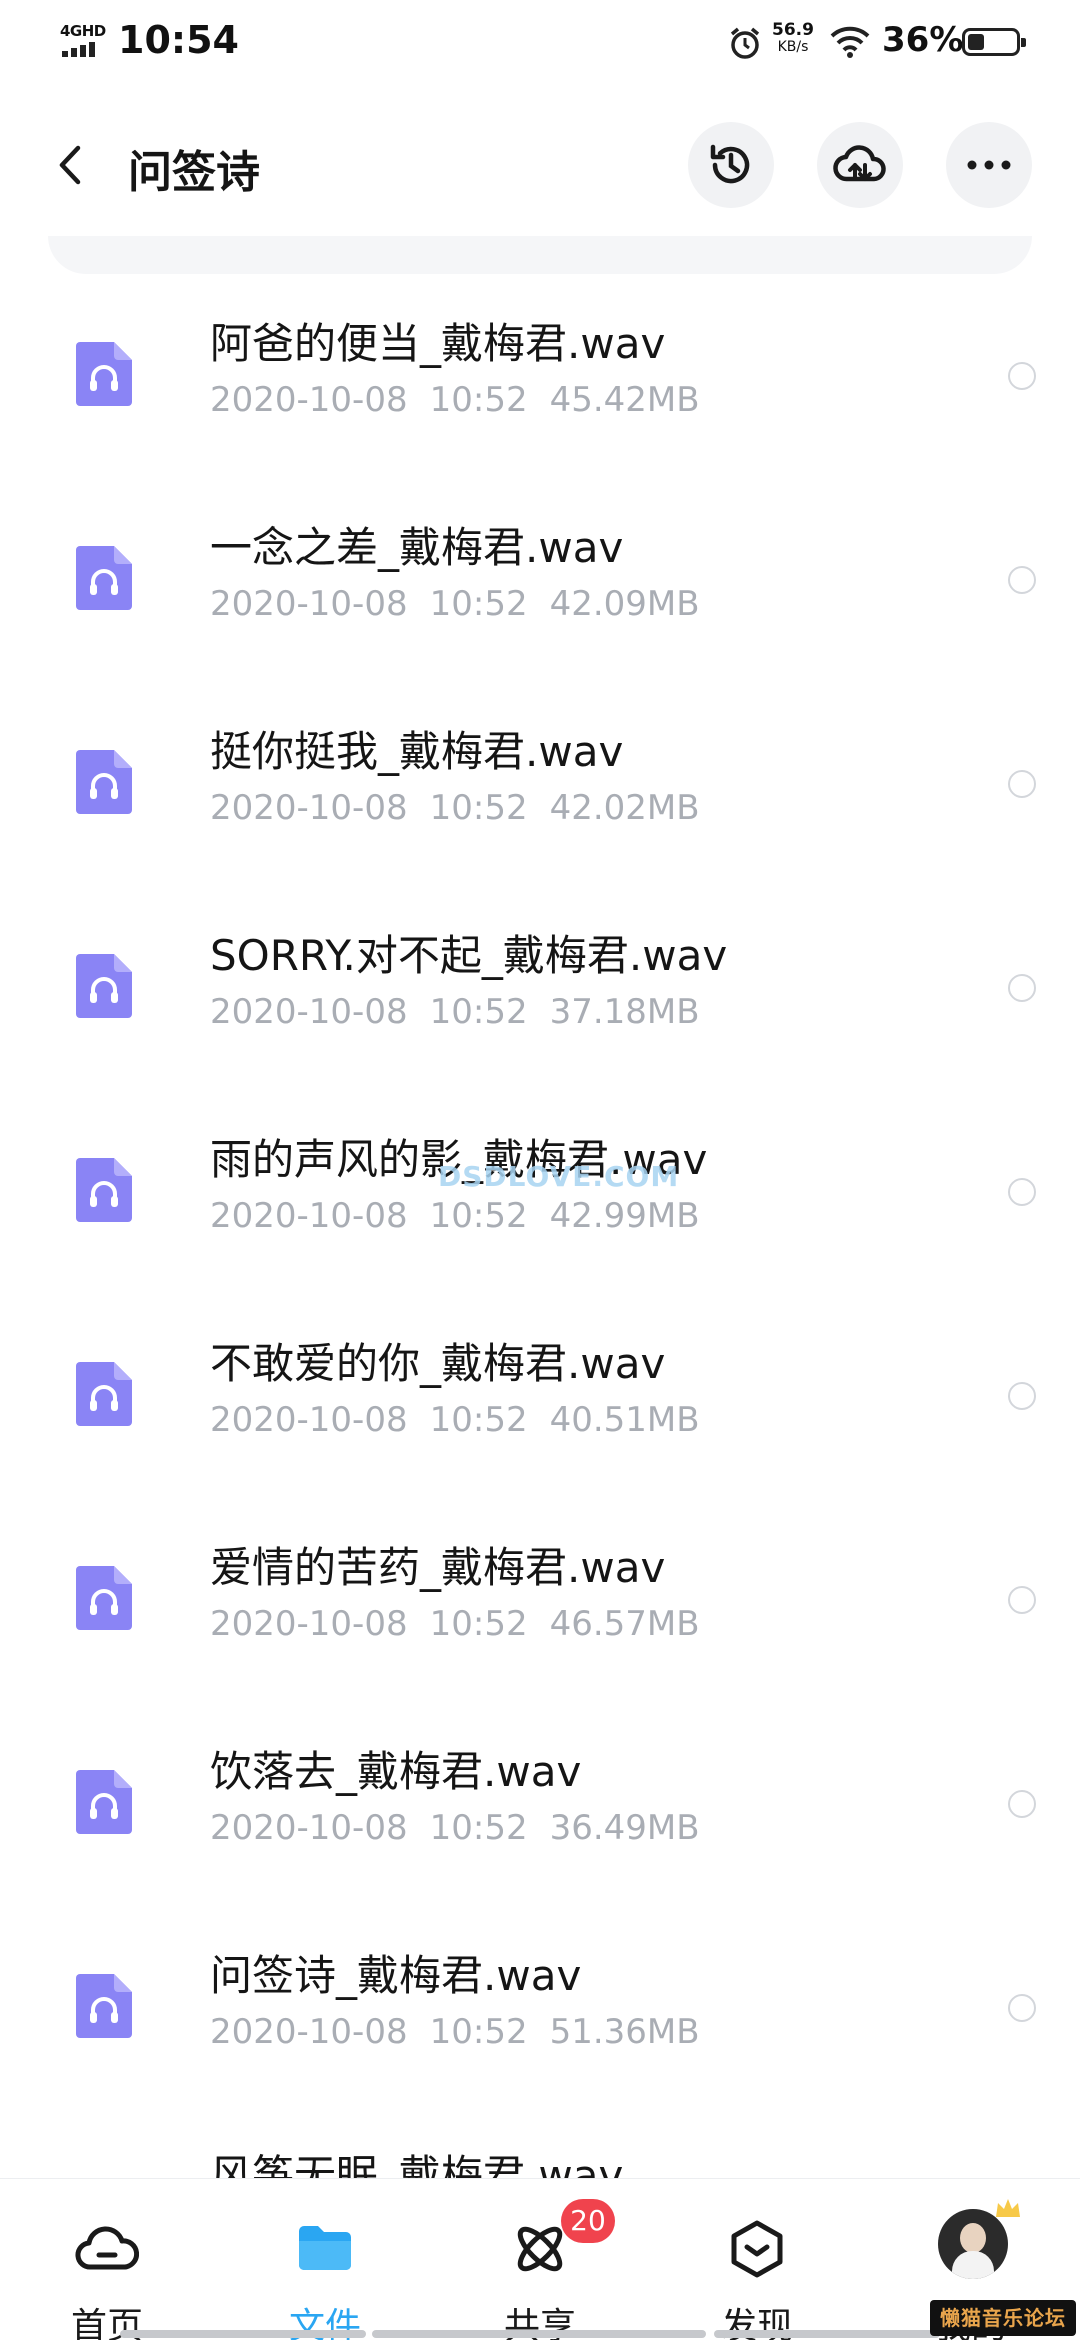 The image size is (1080, 2340). Describe the element at coordinates (540, 255) in the screenshot. I see `collapsed-header-card` at that location.